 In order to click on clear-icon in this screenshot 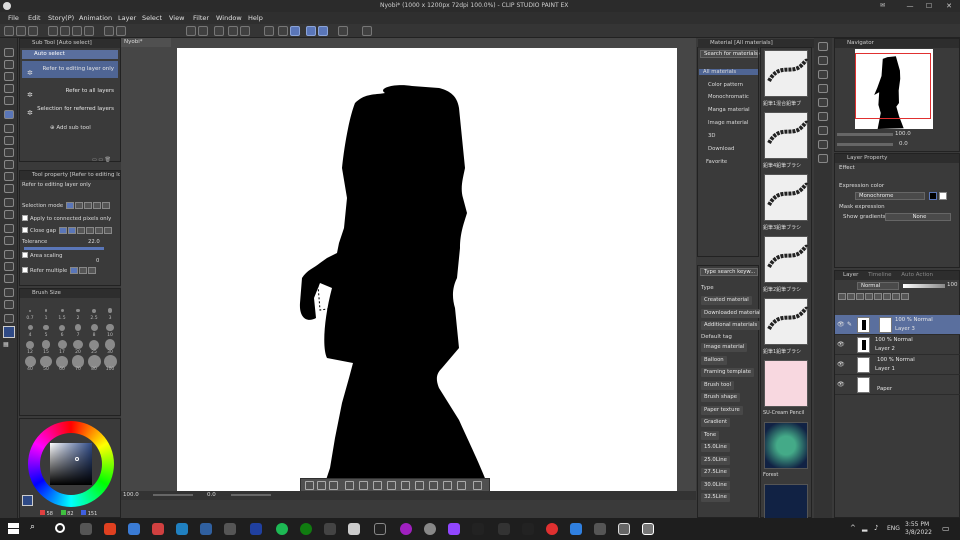, I will do `click(109, 31)`.